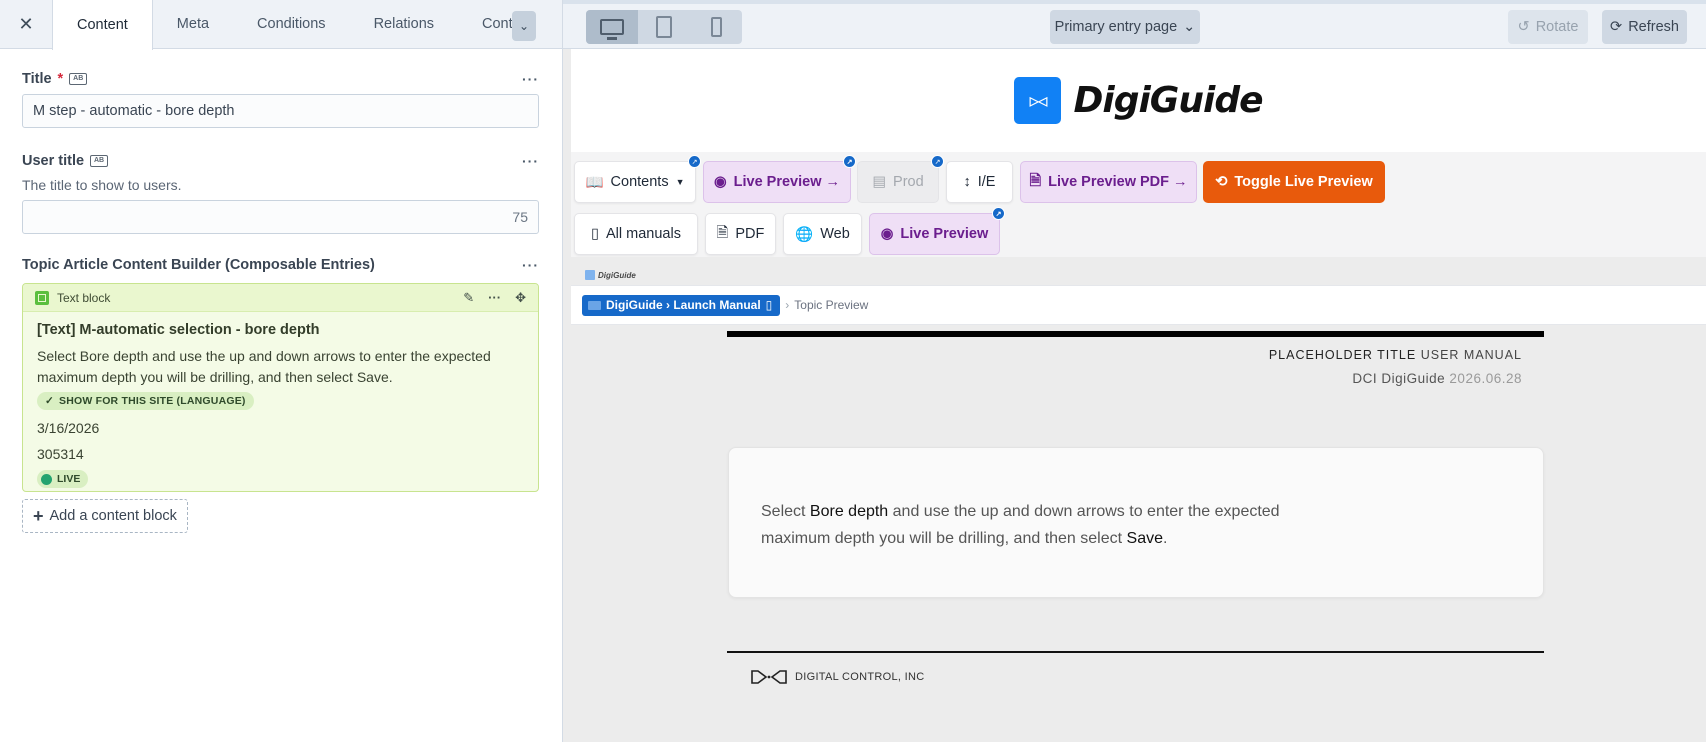  I want to click on tab-relations: Relations, so click(404, 24).